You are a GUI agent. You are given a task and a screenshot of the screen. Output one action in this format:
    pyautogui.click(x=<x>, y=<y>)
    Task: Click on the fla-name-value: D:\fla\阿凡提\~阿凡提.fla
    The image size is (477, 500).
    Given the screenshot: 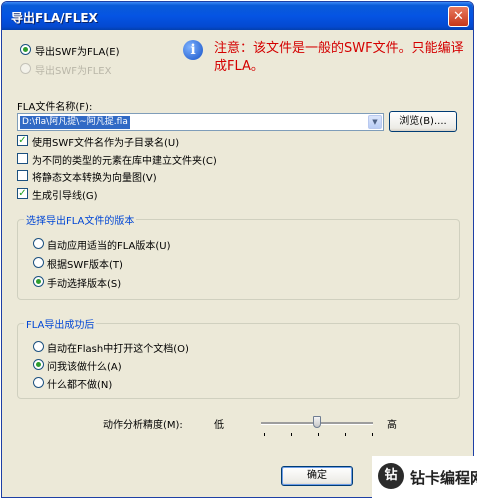 What is the action you would take?
    pyautogui.click(x=75, y=122)
    